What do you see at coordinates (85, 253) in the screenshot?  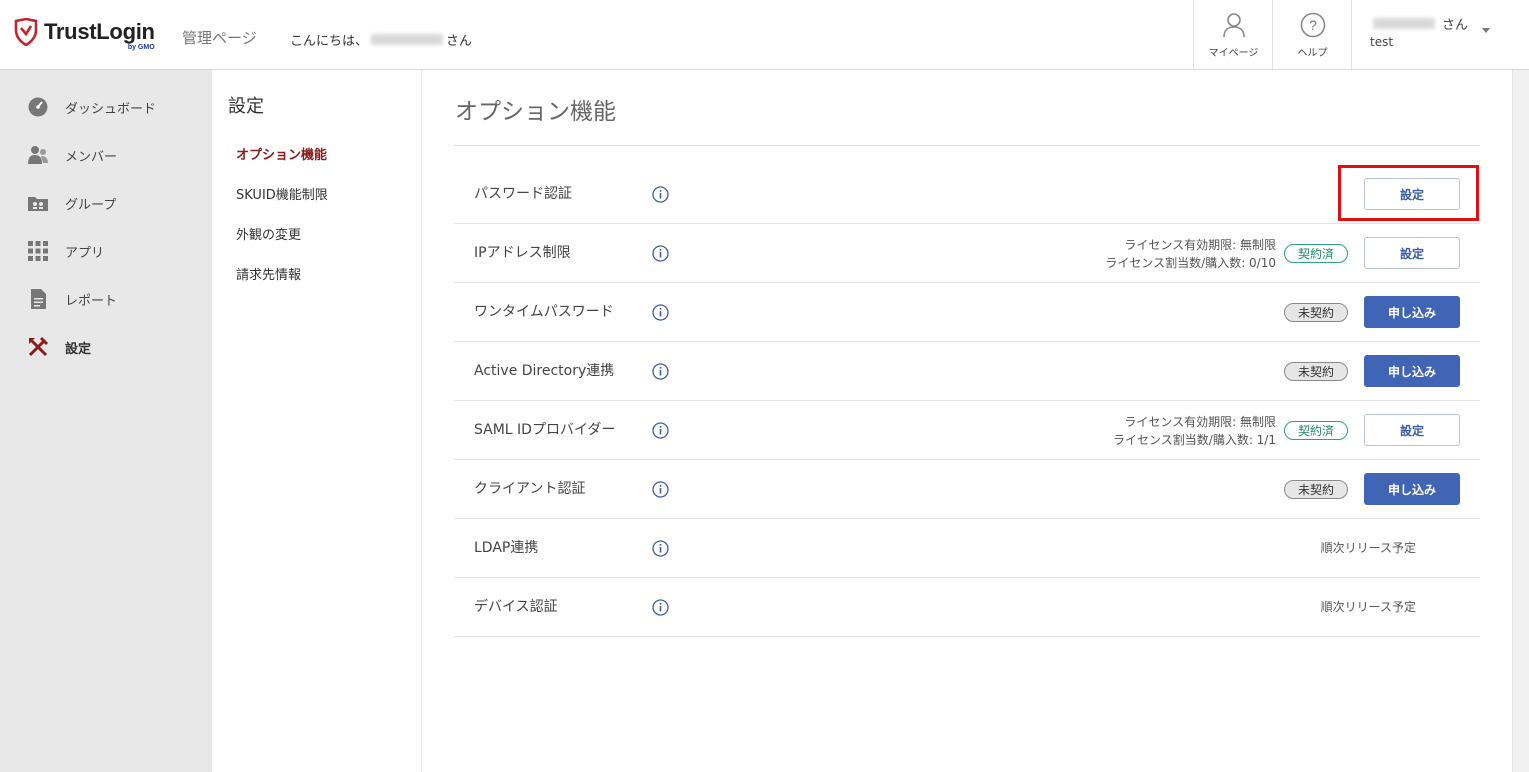 I see `sidebar-item-label: アプリ` at bounding box center [85, 253].